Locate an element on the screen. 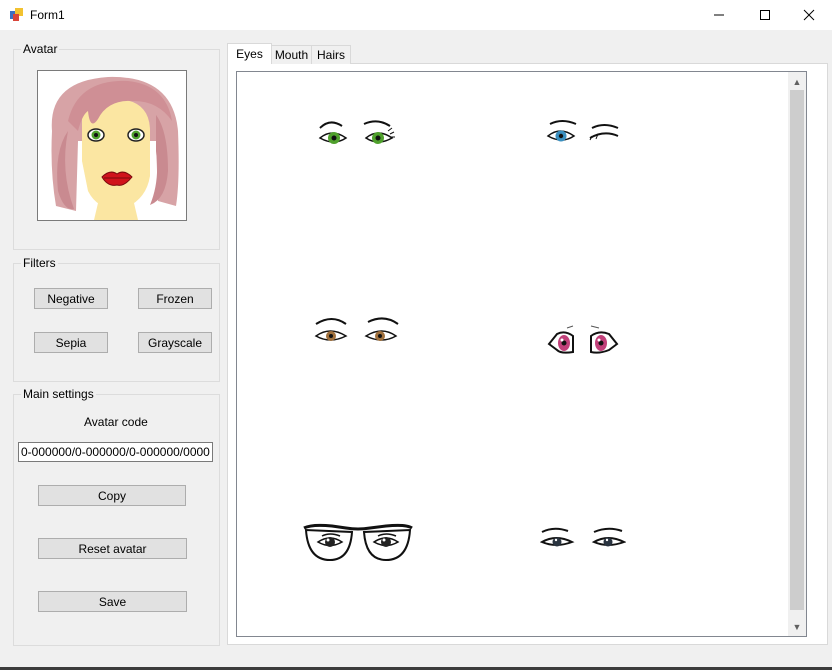  avatar-code-label: Avatar code is located at coordinates (116, 422).